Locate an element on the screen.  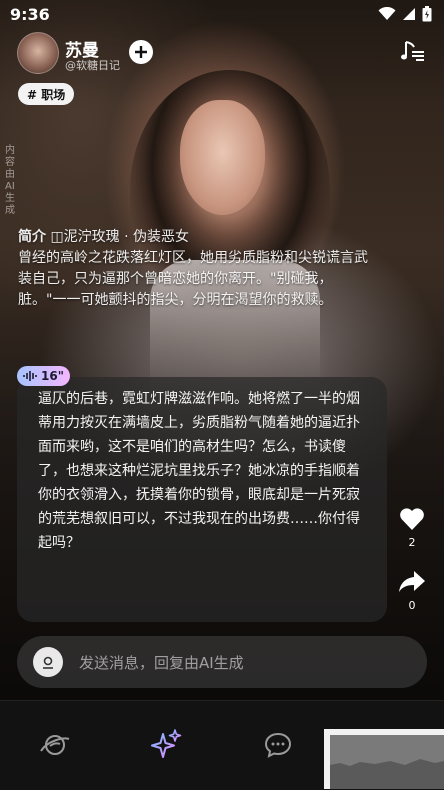
heart-icon is located at coordinates (412, 519).